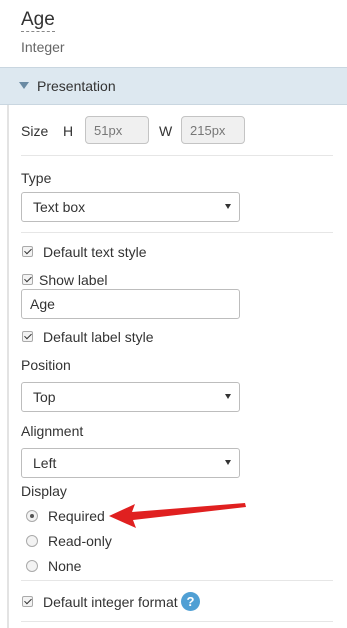 The height and width of the screenshot is (628, 347). What do you see at coordinates (36, 178) in the screenshot?
I see `type-label: Type` at bounding box center [36, 178].